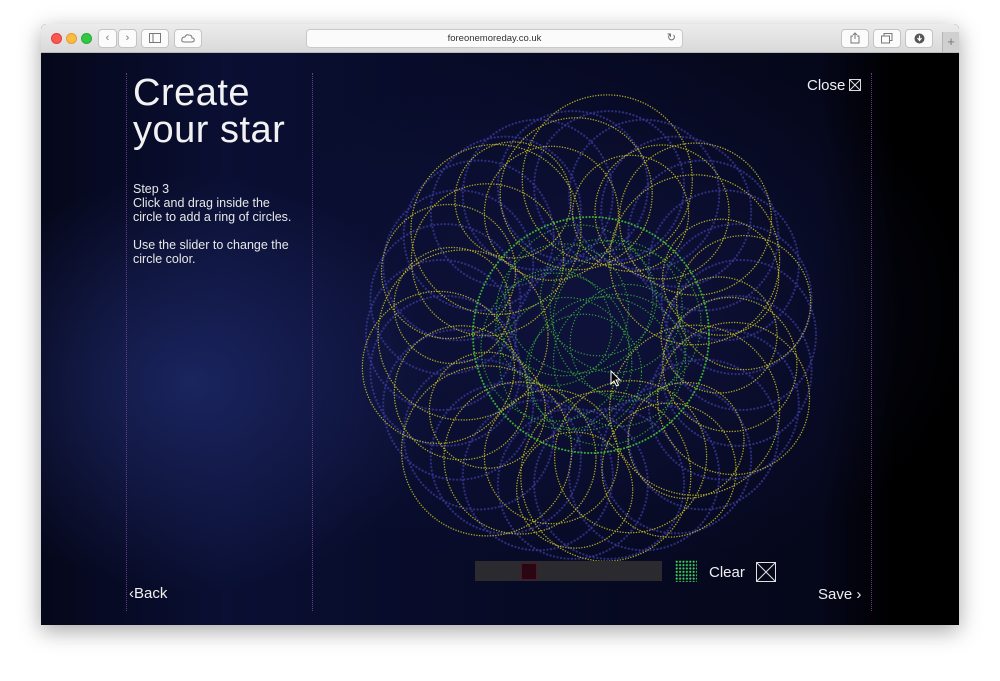  I want to click on clear-box-icon, so click(766, 572).